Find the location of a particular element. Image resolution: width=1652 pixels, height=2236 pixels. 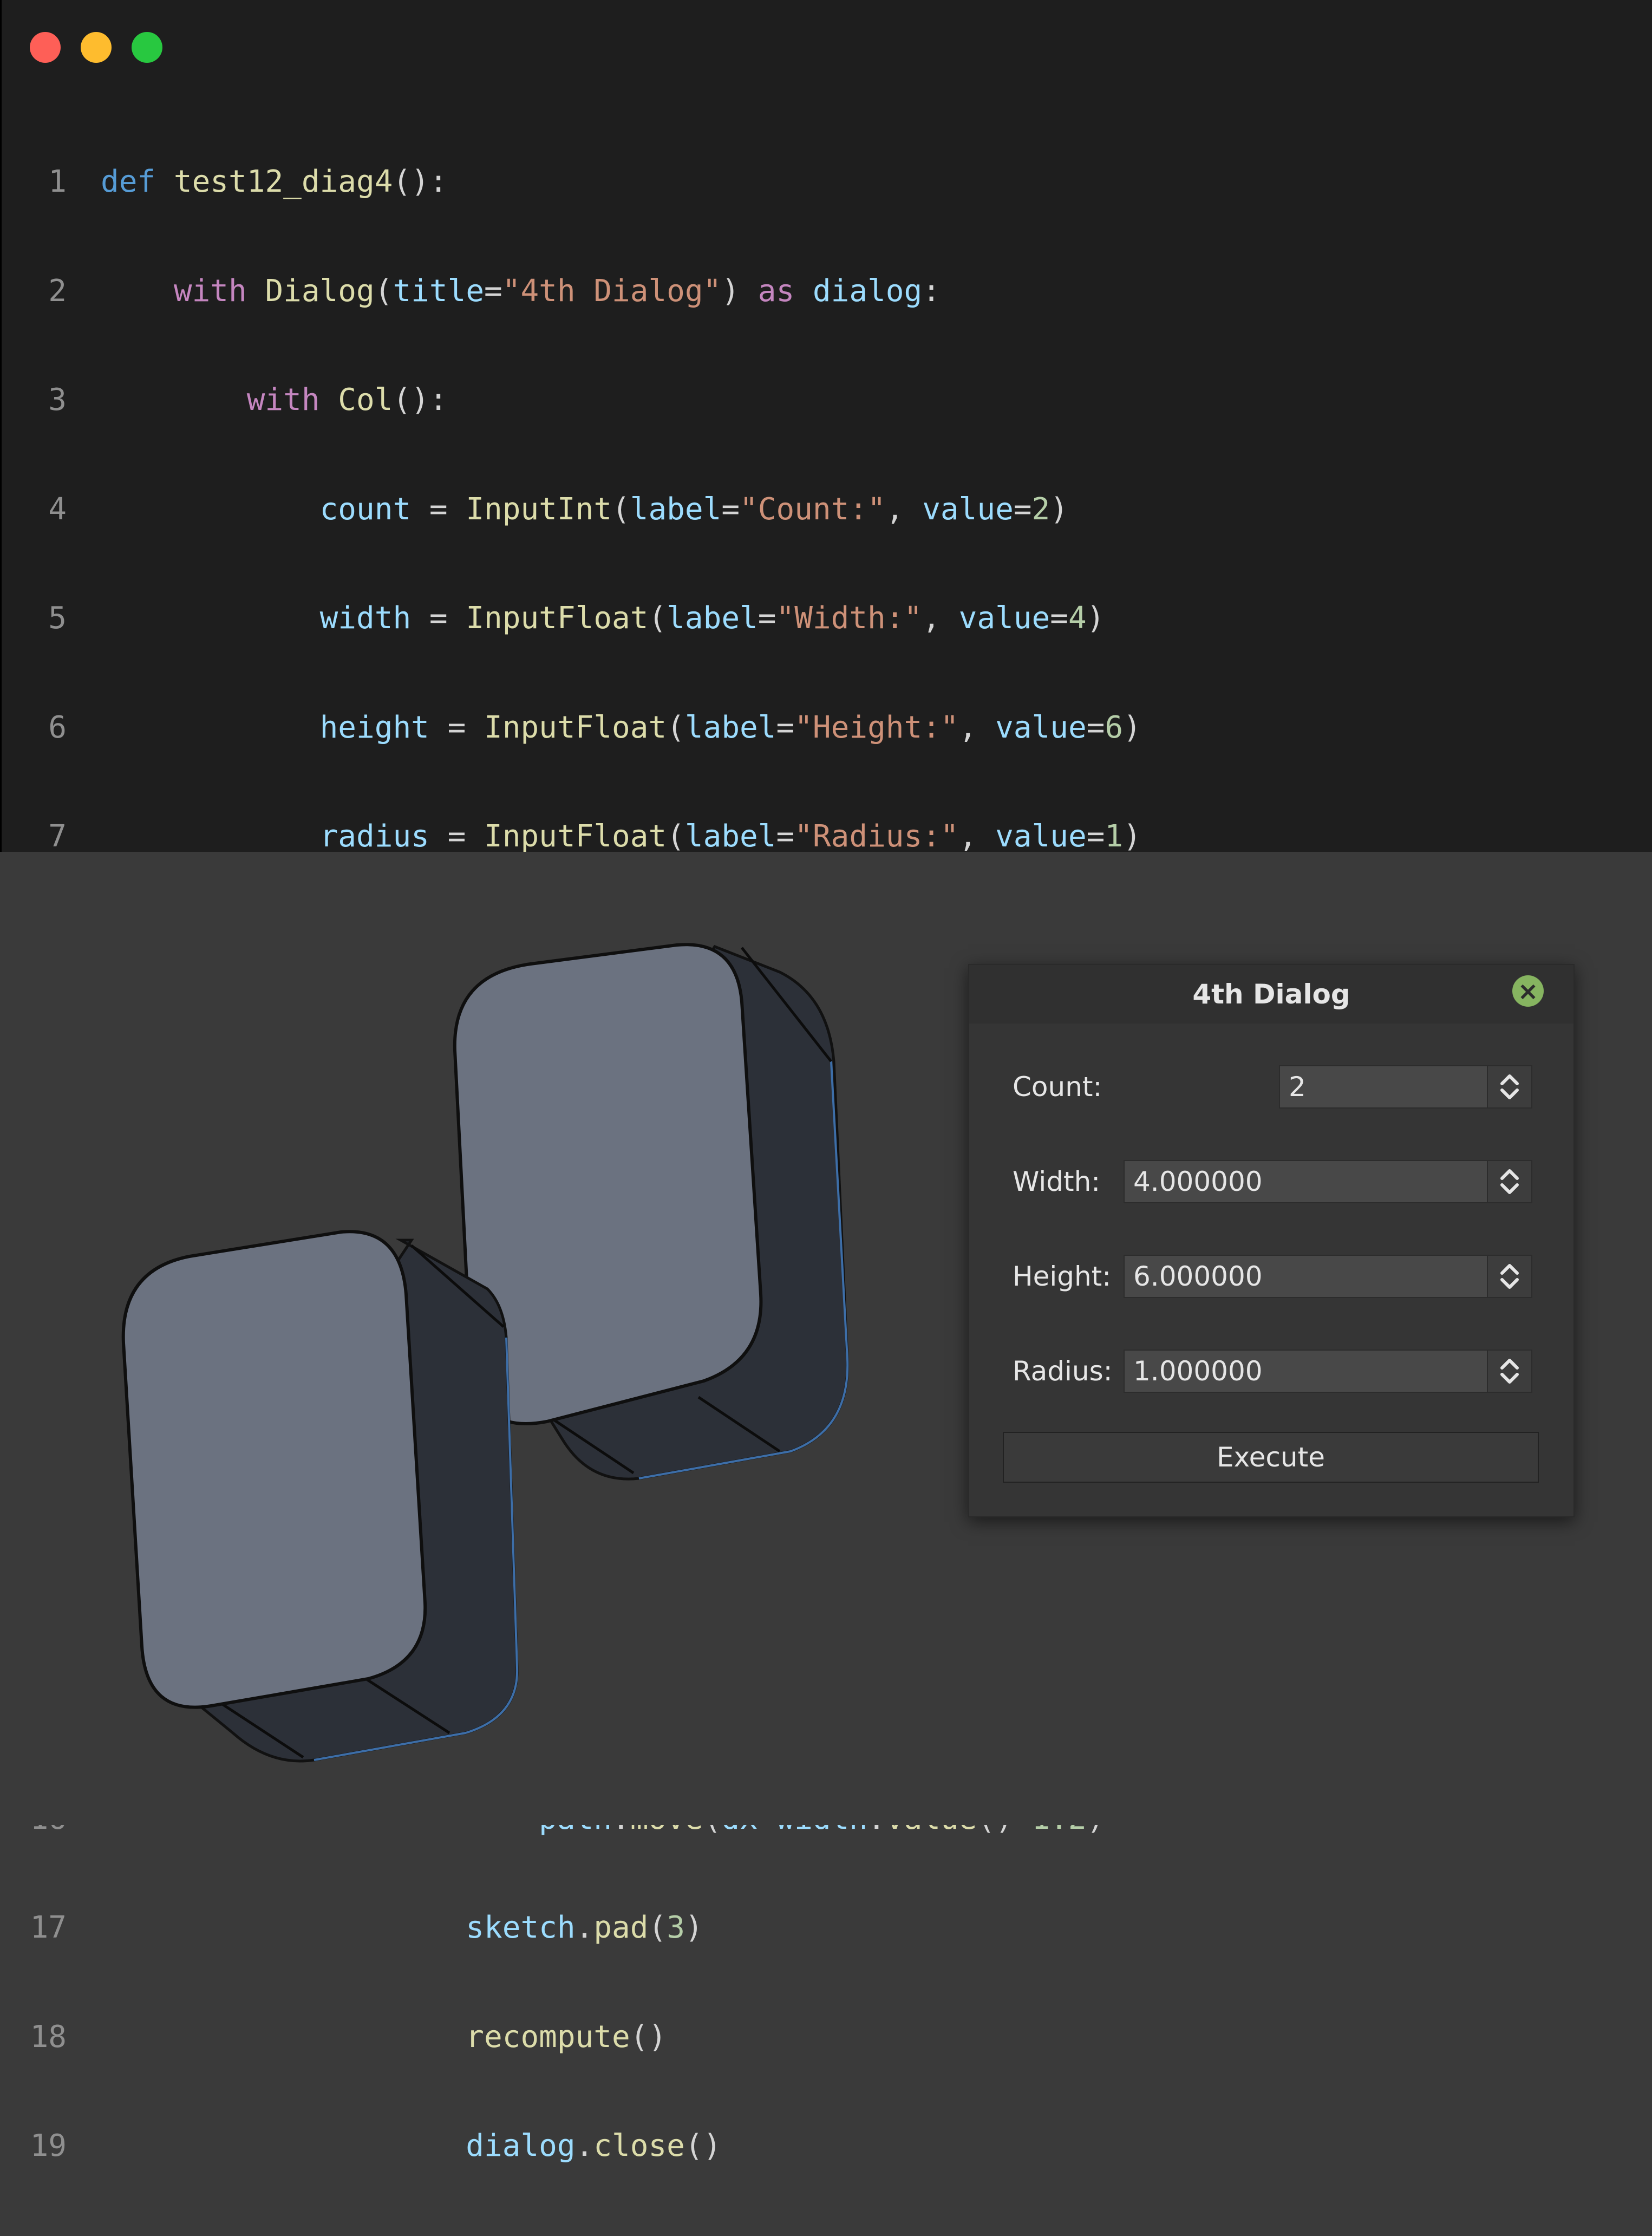

code-text: recompute() is located at coordinates (566, 2037).